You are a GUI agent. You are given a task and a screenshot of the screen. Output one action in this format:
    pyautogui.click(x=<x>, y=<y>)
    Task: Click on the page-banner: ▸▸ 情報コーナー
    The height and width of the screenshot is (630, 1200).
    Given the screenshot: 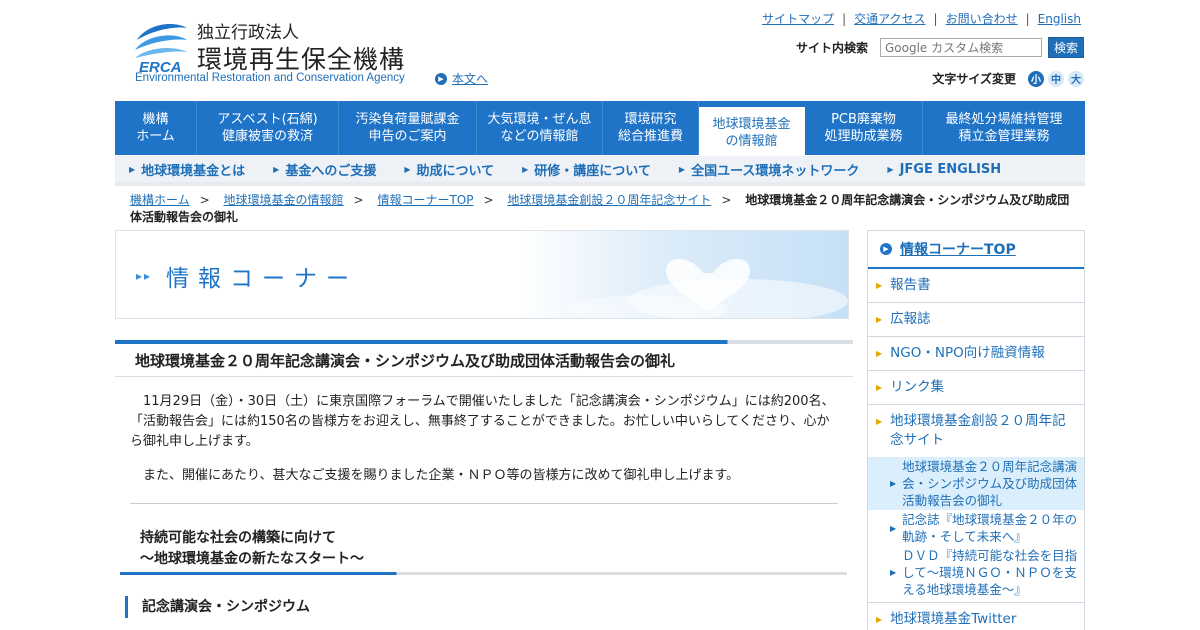 What is the action you would take?
    pyautogui.click(x=482, y=274)
    